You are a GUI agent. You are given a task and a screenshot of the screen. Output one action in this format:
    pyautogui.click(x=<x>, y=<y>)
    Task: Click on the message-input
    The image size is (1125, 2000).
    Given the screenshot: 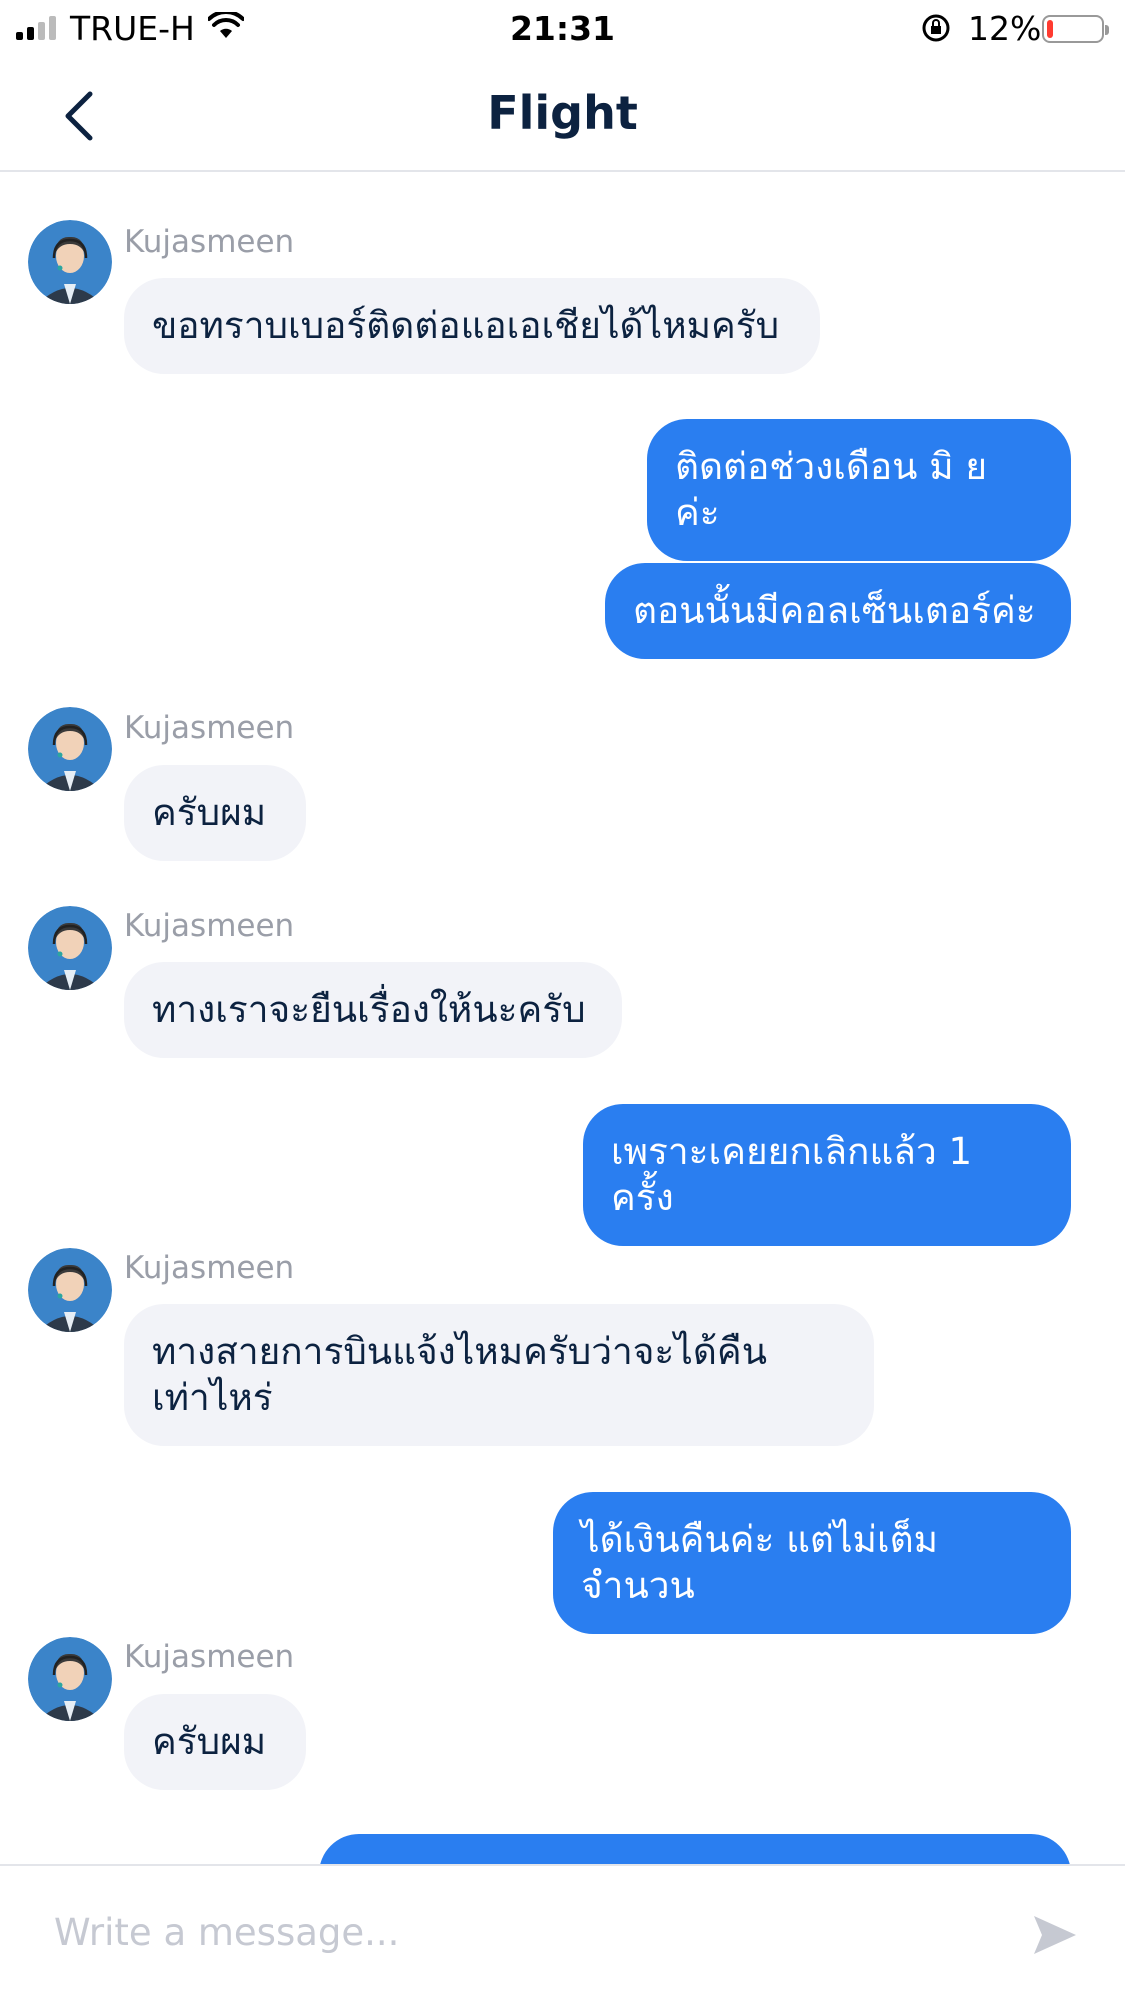 What is the action you would take?
    pyautogui.click(x=514, y=1932)
    